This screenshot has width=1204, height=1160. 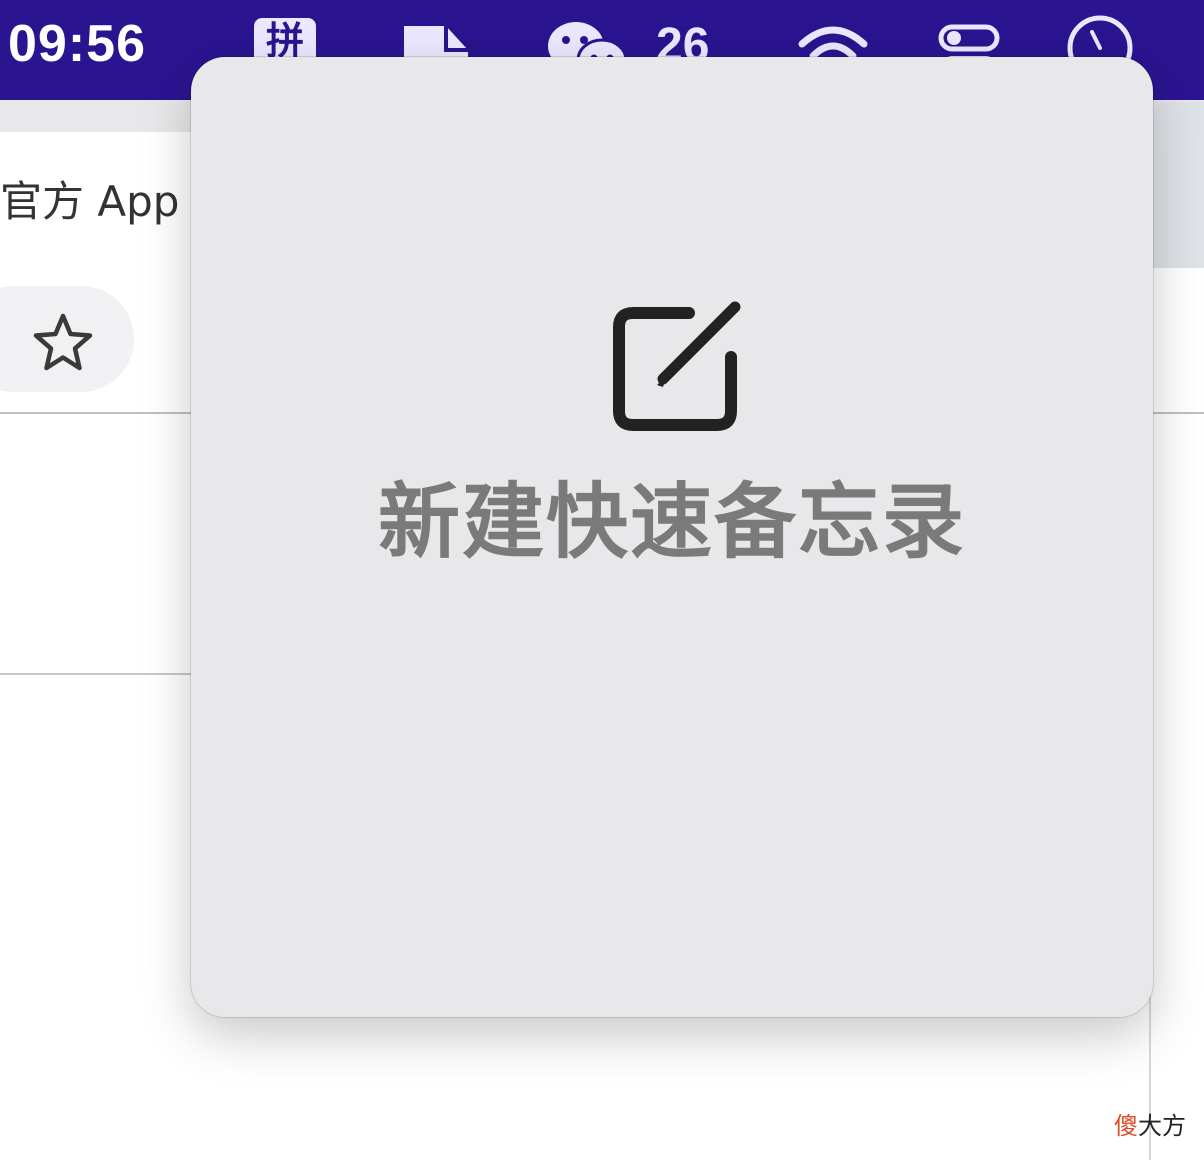 What do you see at coordinates (1178, 185) in the screenshot?
I see `side-panel-header` at bounding box center [1178, 185].